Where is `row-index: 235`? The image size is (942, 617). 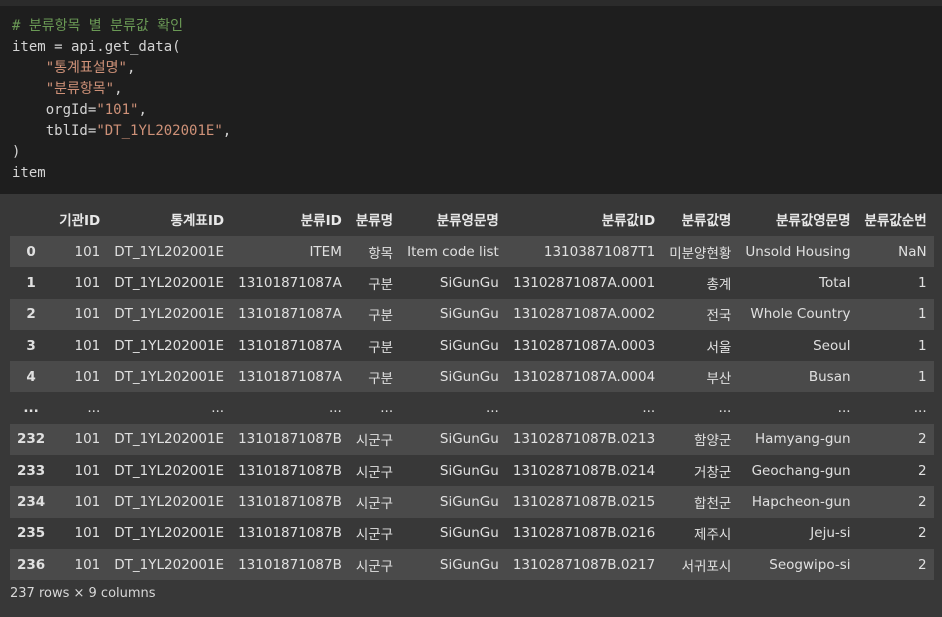
row-index: 235 is located at coordinates (31, 533).